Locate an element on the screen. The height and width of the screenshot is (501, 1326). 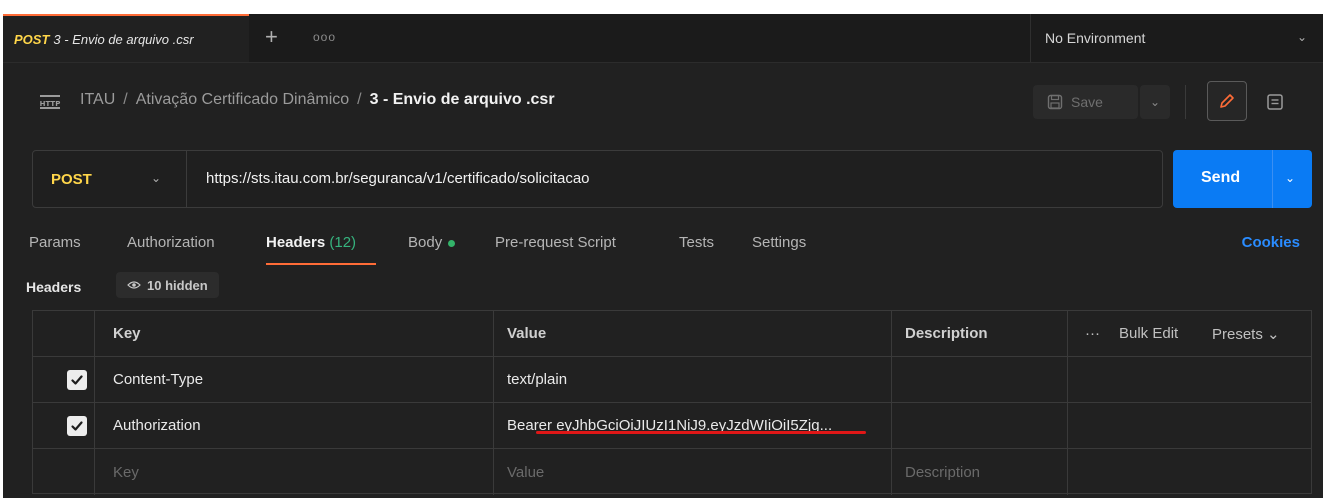
request-tab: POST 3 - Envio de arquivo .csr is located at coordinates (126, 38).